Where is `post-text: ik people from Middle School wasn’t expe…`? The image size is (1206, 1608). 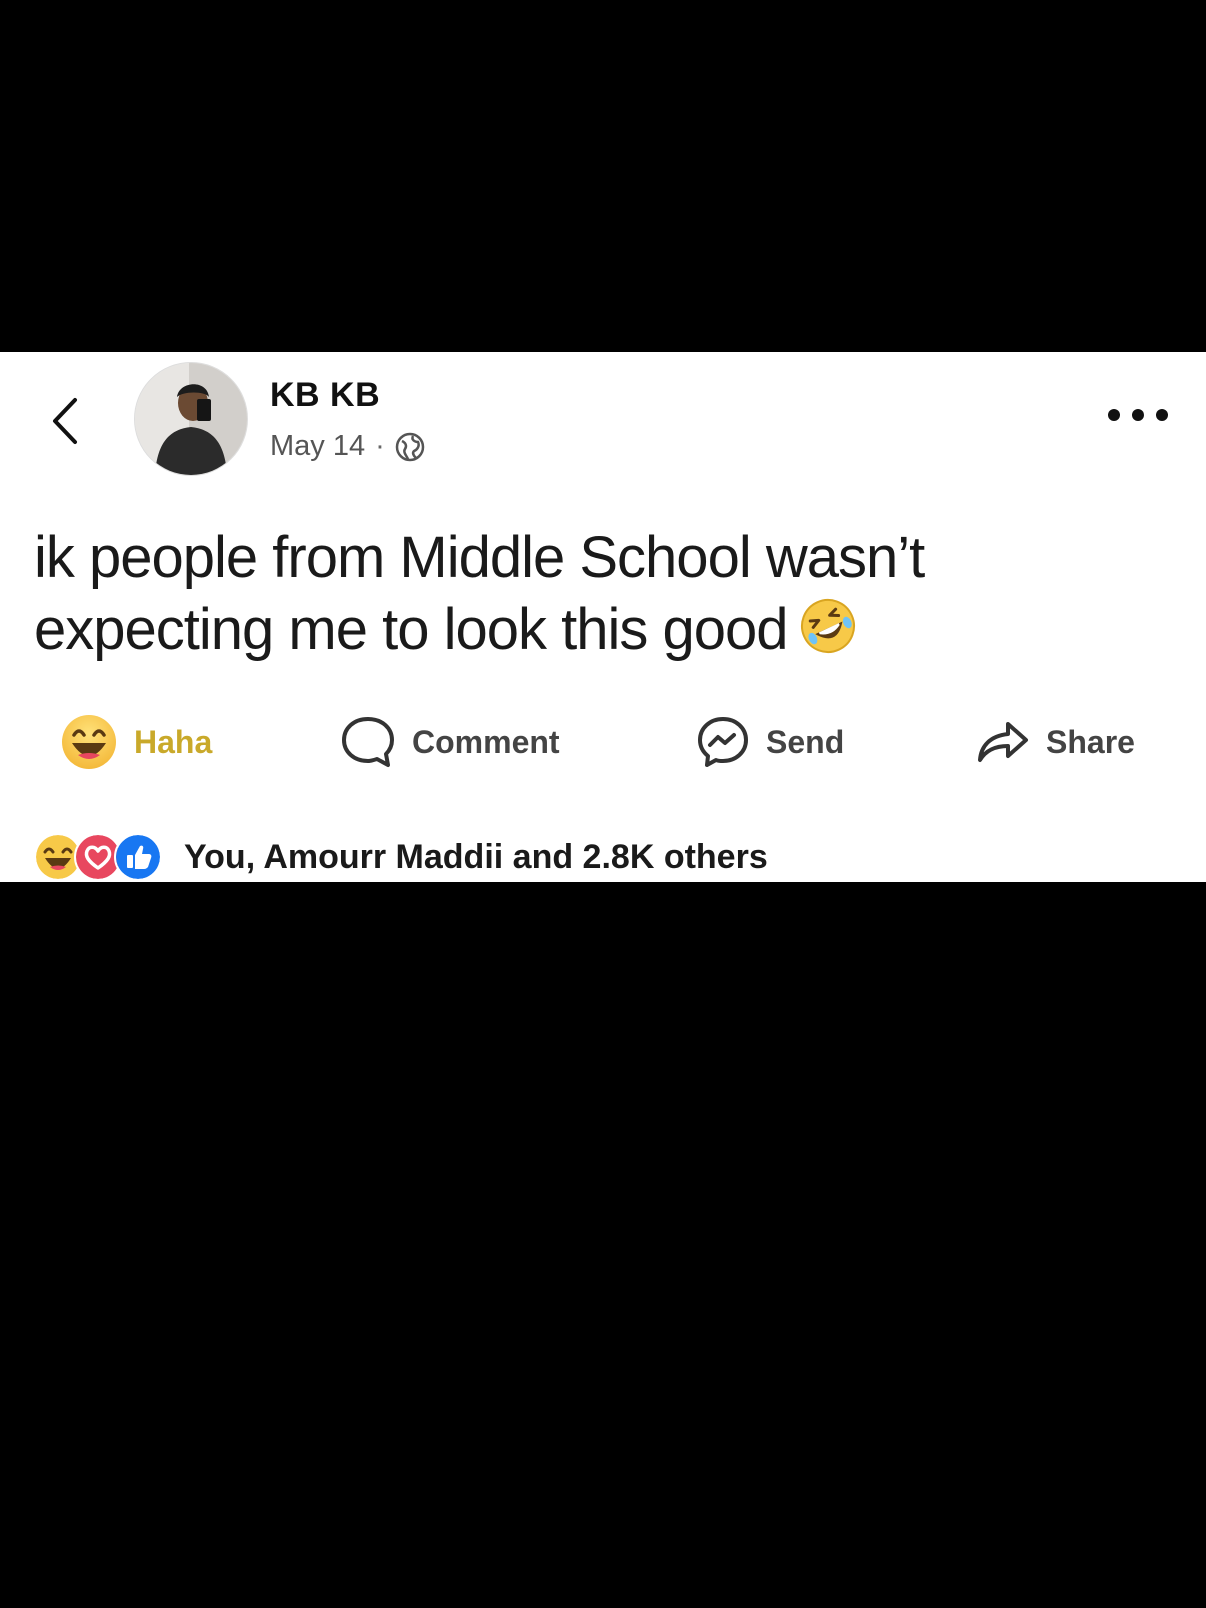
post-text: ik people from Middle School wasn’t expe… is located at coordinates (479, 593).